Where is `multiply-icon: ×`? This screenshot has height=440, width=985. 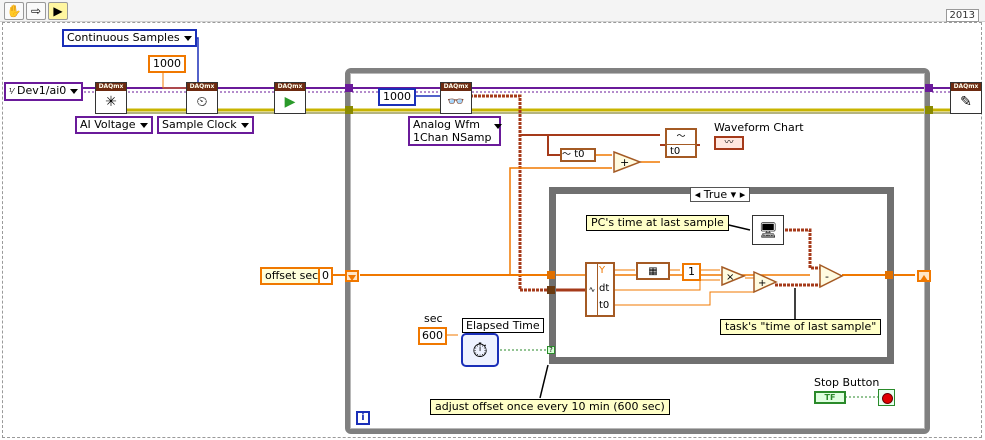
multiply-icon: × is located at coordinates (730, 277).